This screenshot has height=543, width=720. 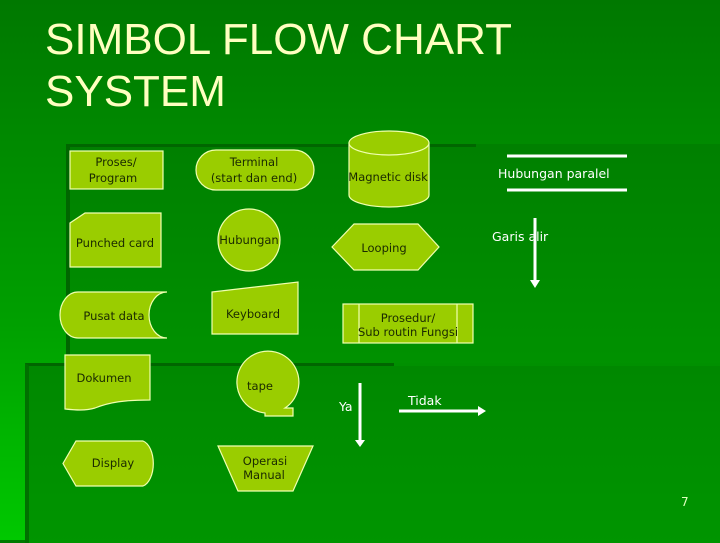 I want to click on symbol-dokumen: Dokumen, so click(x=107, y=382).